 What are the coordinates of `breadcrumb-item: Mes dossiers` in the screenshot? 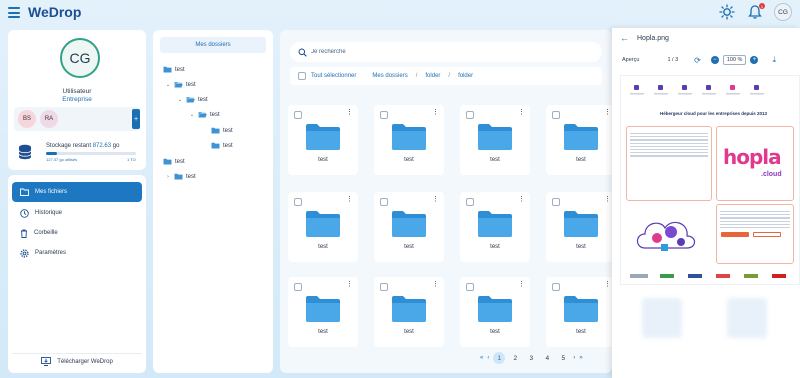 It's located at (389, 76).